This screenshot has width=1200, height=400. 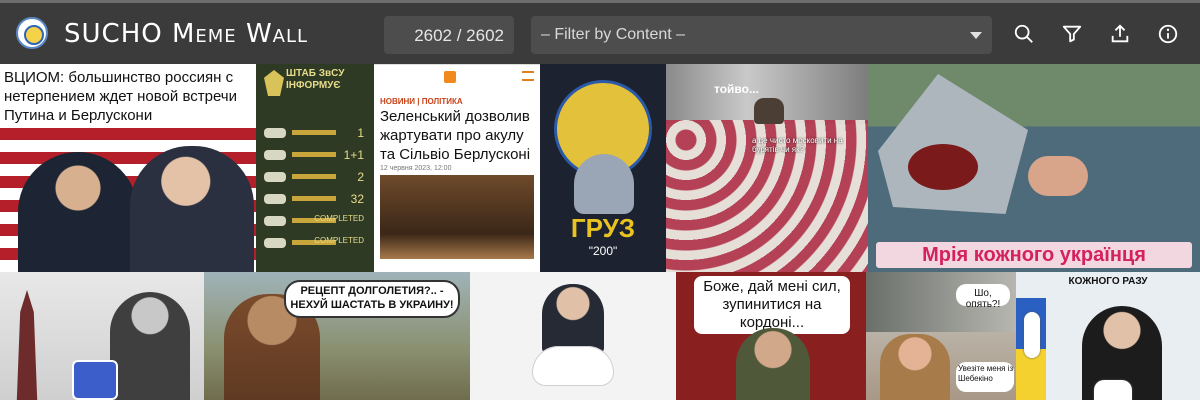 What do you see at coordinates (32, 33) in the screenshot?
I see `sucho-logo-icon` at bounding box center [32, 33].